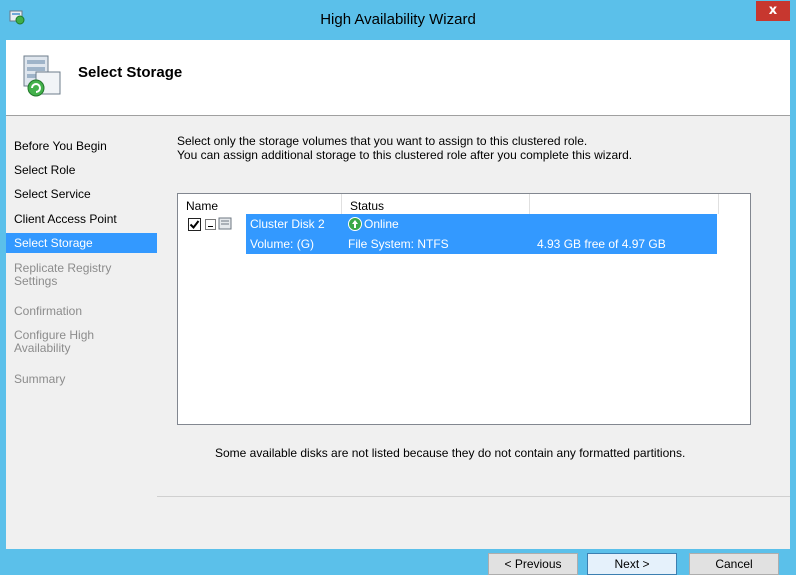  I want to click on disk-name: Cluster Disk 2, so click(287, 224).